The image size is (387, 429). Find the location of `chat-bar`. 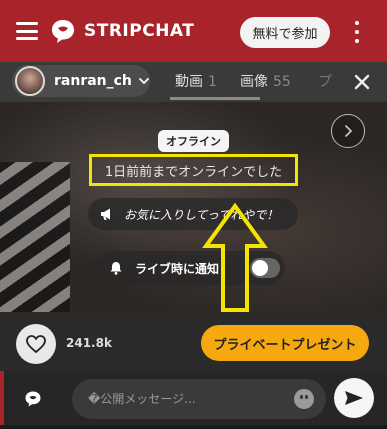

chat-bar is located at coordinates (193, 400).